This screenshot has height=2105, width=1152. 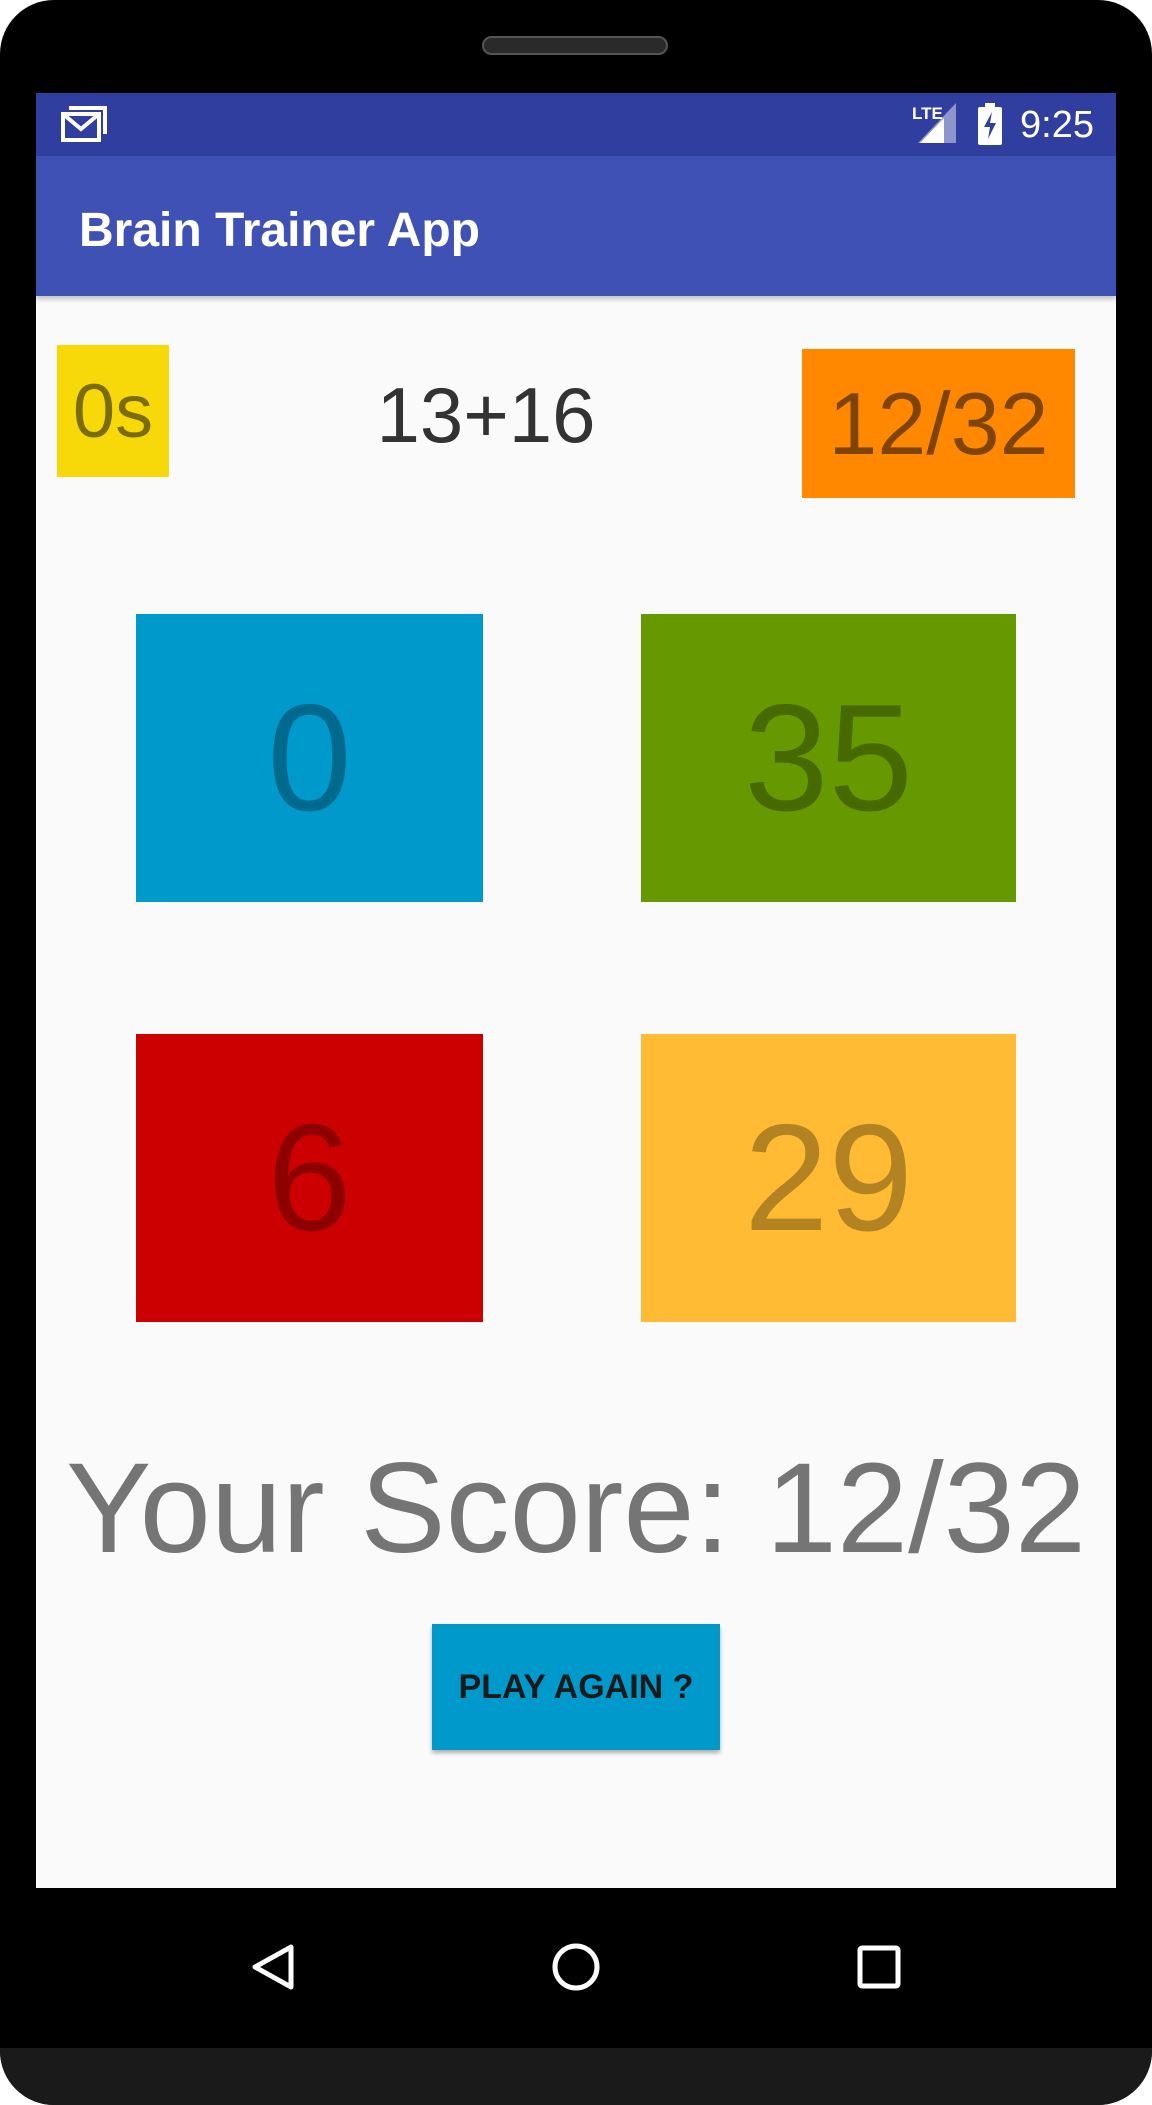 What do you see at coordinates (938, 423) in the screenshot?
I see `score-display: 12/32` at bounding box center [938, 423].